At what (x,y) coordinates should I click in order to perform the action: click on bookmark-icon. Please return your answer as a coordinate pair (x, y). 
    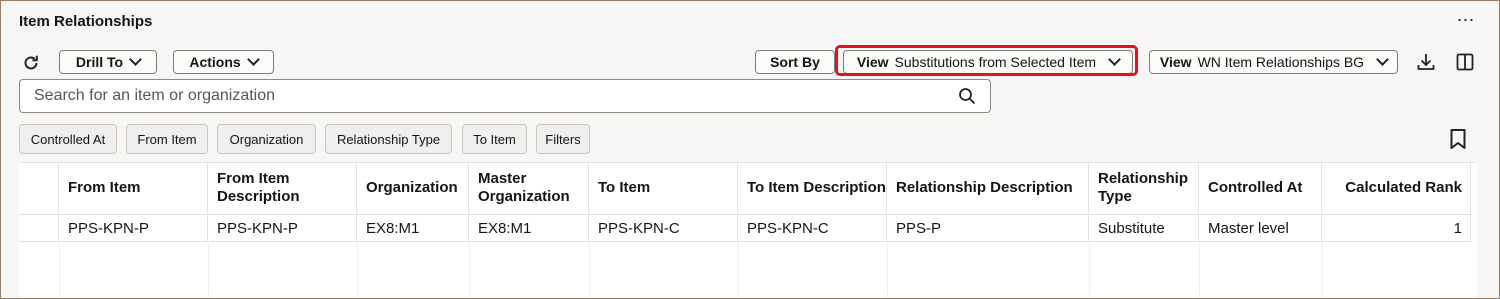
    Looking at the image, I should click on (1458, 141).